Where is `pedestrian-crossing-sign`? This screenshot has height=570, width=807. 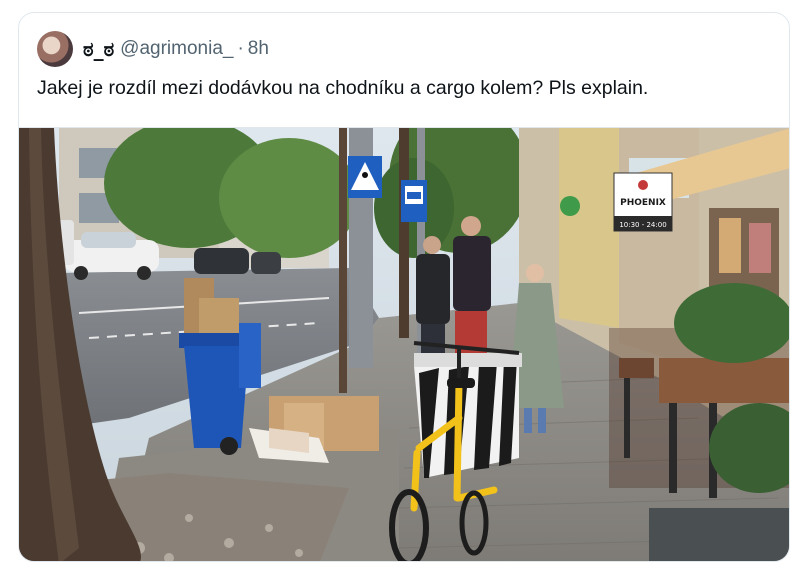
pedestrian-crossing-sign is located at coordinates (365, 177).